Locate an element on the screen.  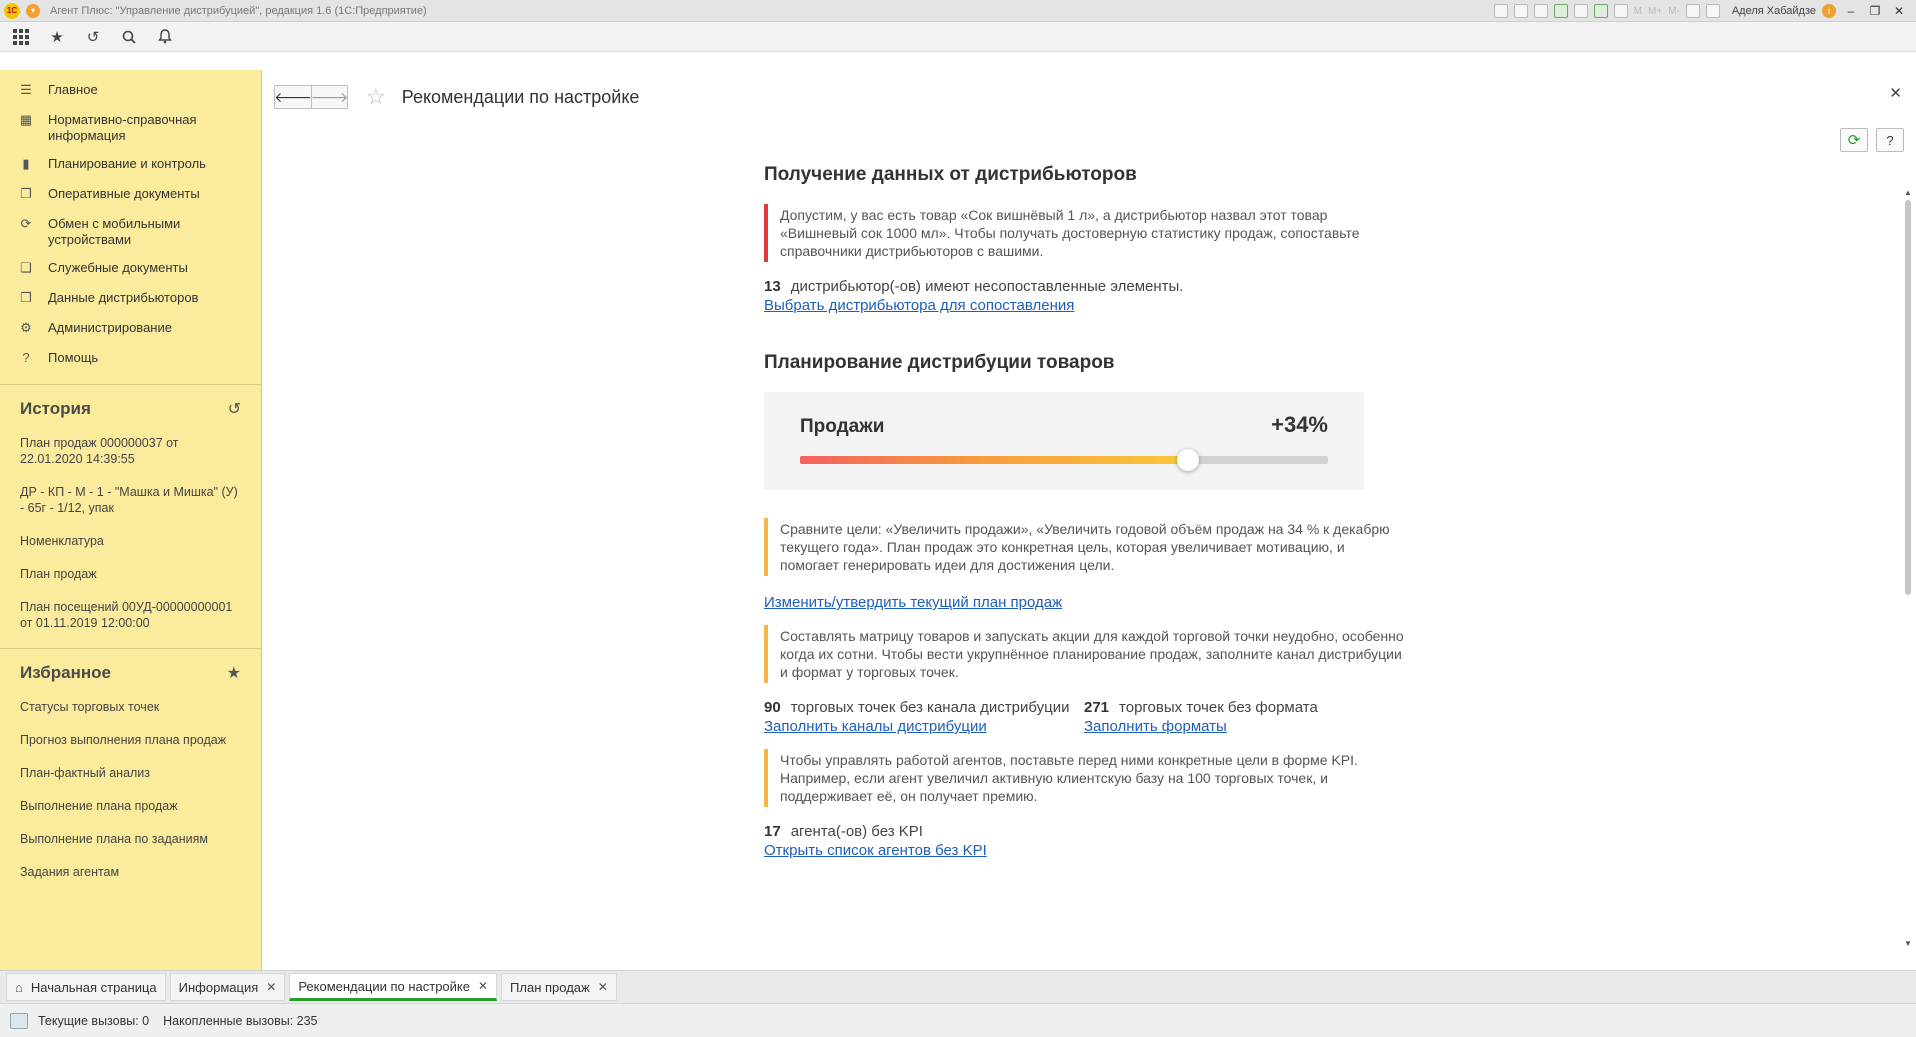
sidebar-item-planning: ▮ Планирование и контроль is located at coordinates (130, 165).